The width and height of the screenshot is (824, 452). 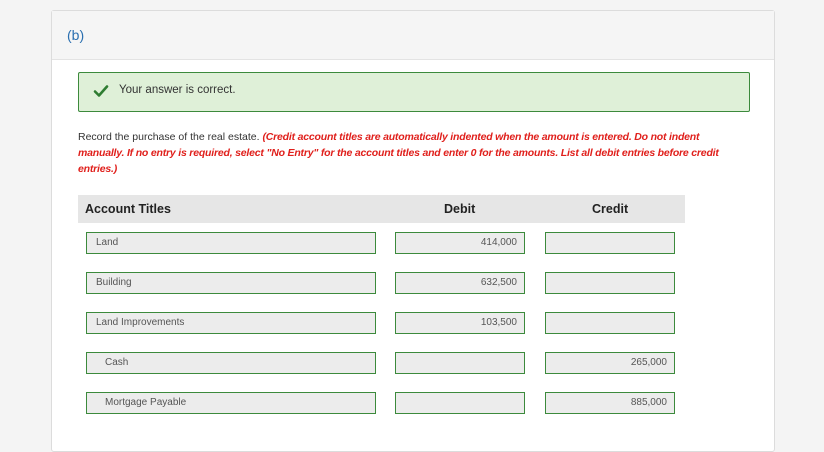 I want to click on part-label: (b), so click(x=76, y=35).